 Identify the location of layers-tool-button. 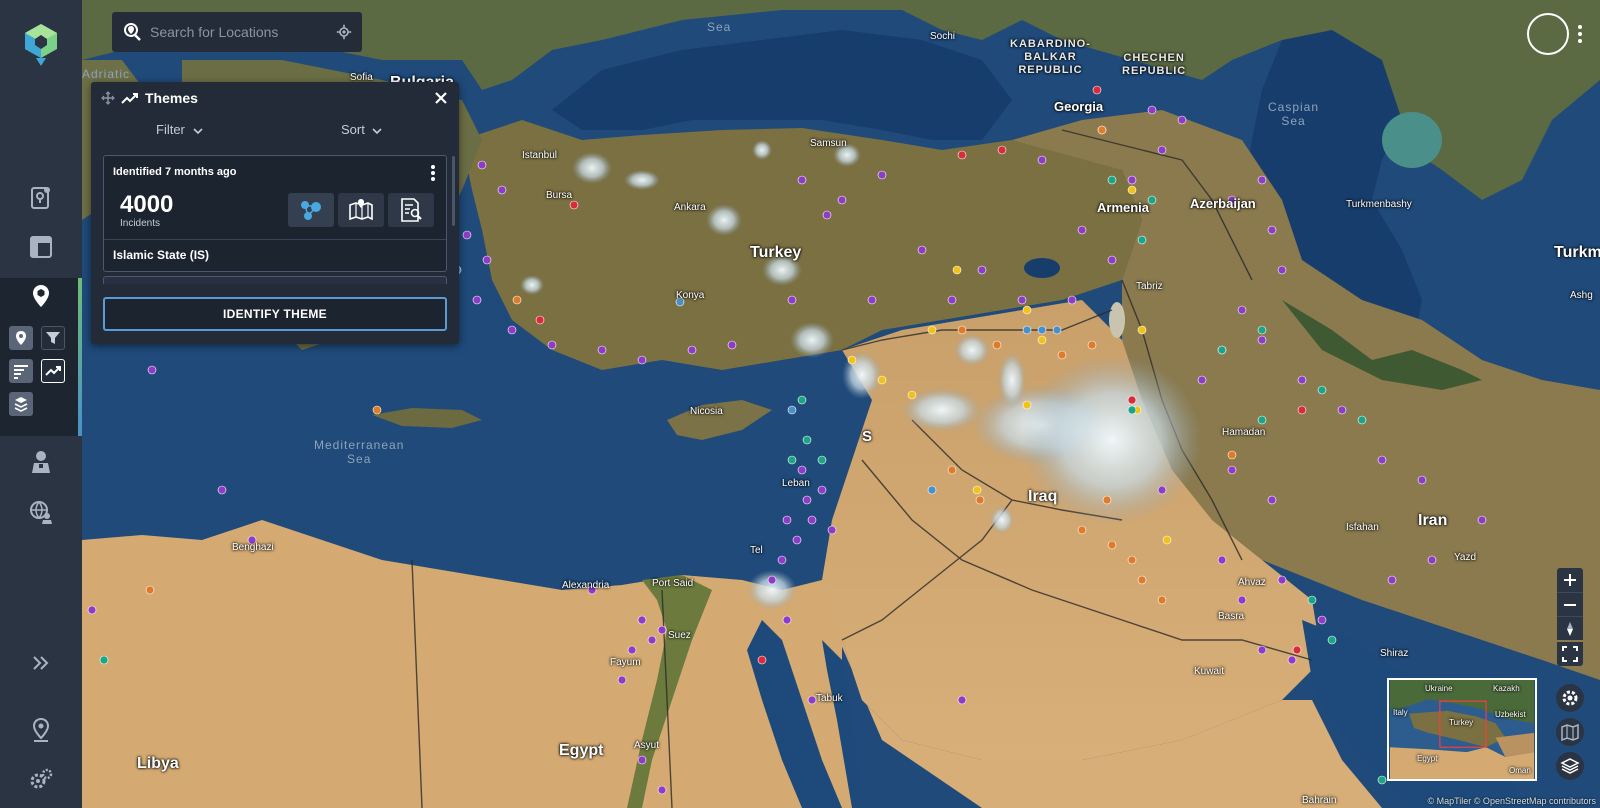
(21, 404).